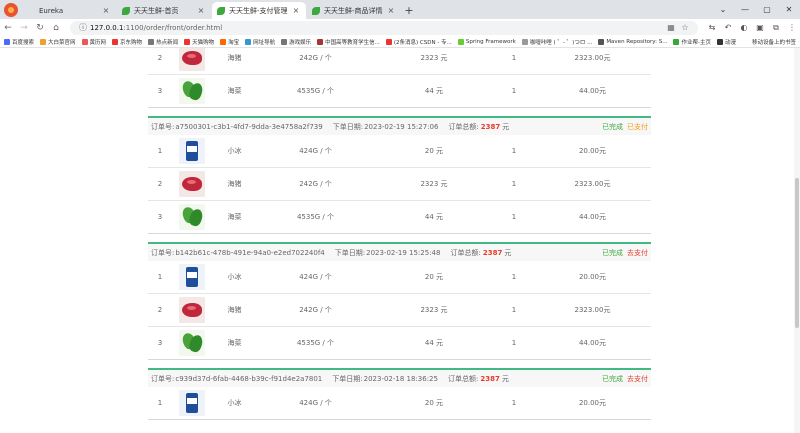  What do you see at coordinates (260, 42) in the screenshot?
I see `bookmark-item: 网址导航` at bounding box center [260, 42].